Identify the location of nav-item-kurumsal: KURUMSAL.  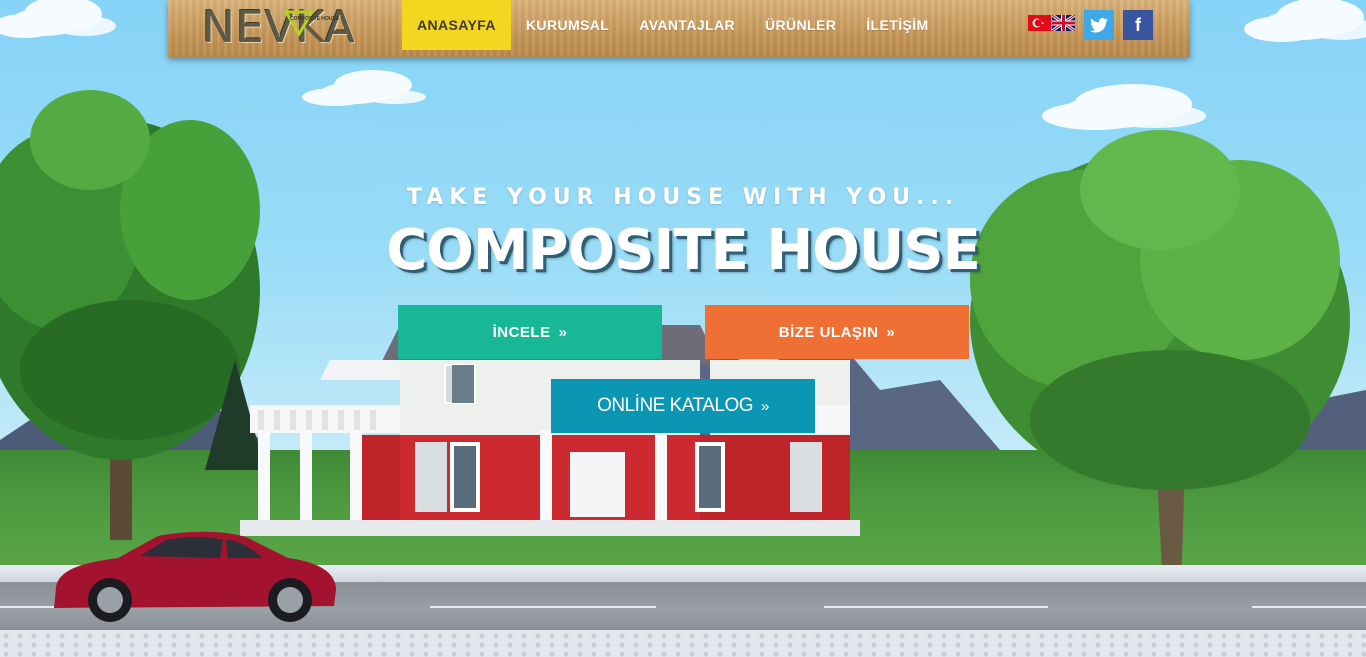
(567, 25).